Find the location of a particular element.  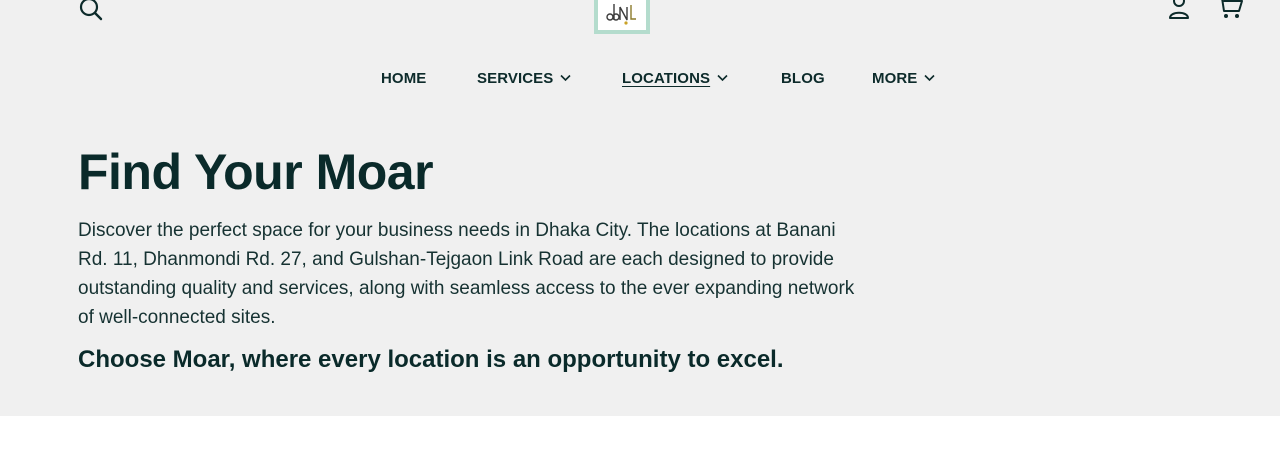

nav-label: BLOG is located at coordinates (803, 78).